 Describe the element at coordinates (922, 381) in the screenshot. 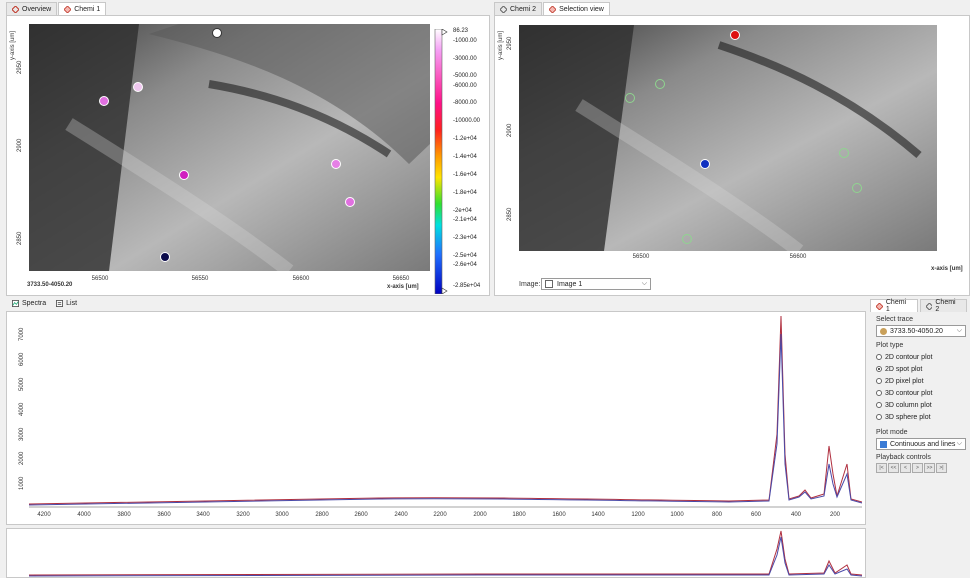

I see `radio-2d-pixel: 2D pixel plot` at that location.